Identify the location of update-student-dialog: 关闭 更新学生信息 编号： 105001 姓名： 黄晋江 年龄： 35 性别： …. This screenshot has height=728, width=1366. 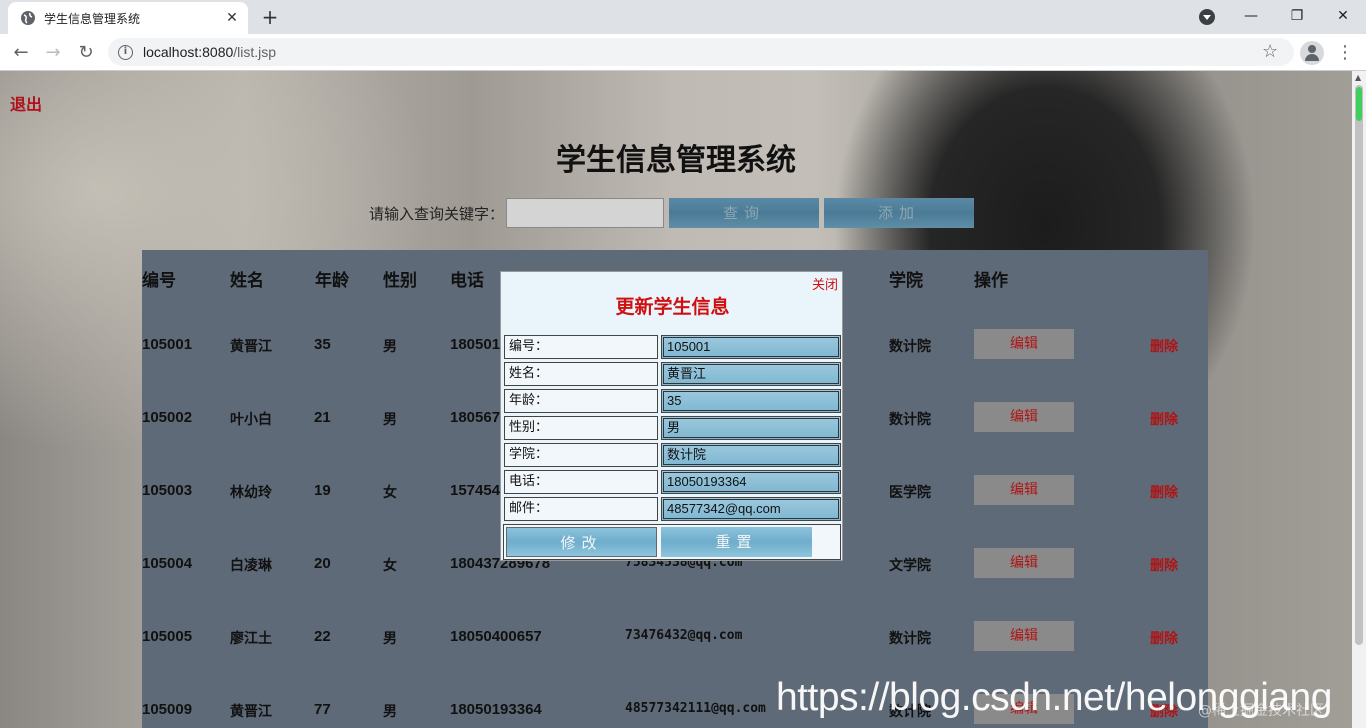
(671, 416).